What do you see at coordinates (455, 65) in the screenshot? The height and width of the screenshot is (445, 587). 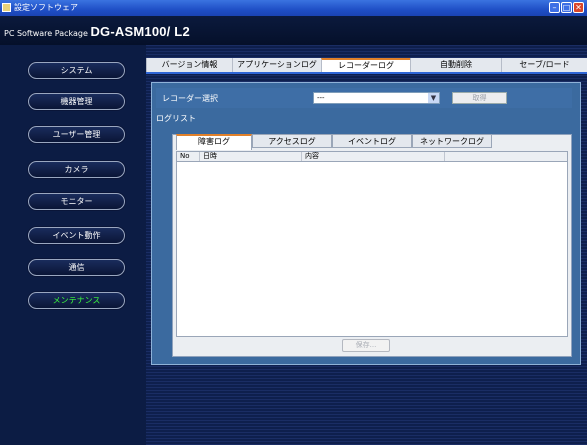 I see `tab-auto-delete: 自動削除` at bounding box center [455, 65].